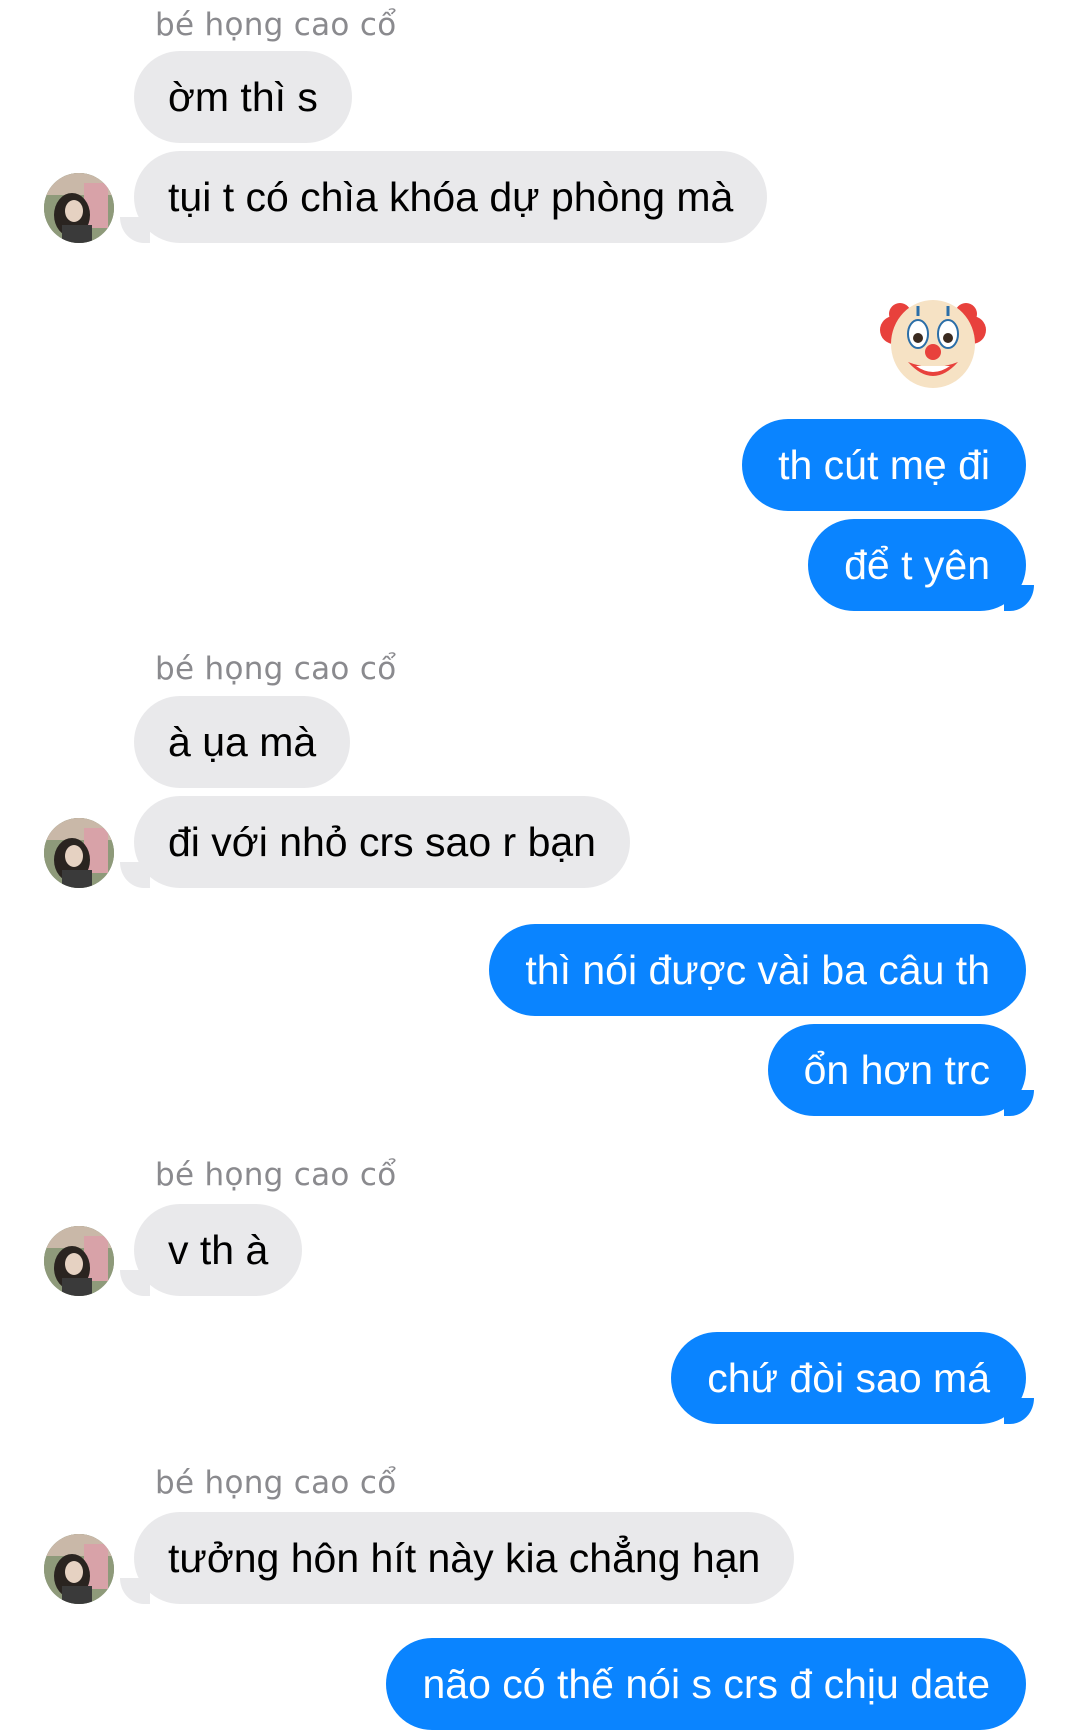 This screenshot has height=1733, width=1080. What do you see at coordinates (896, 1070) in the screenshot?
I see `message-bubble-outgoing: ổn hơn trc` at bounding box center [896, 1070].